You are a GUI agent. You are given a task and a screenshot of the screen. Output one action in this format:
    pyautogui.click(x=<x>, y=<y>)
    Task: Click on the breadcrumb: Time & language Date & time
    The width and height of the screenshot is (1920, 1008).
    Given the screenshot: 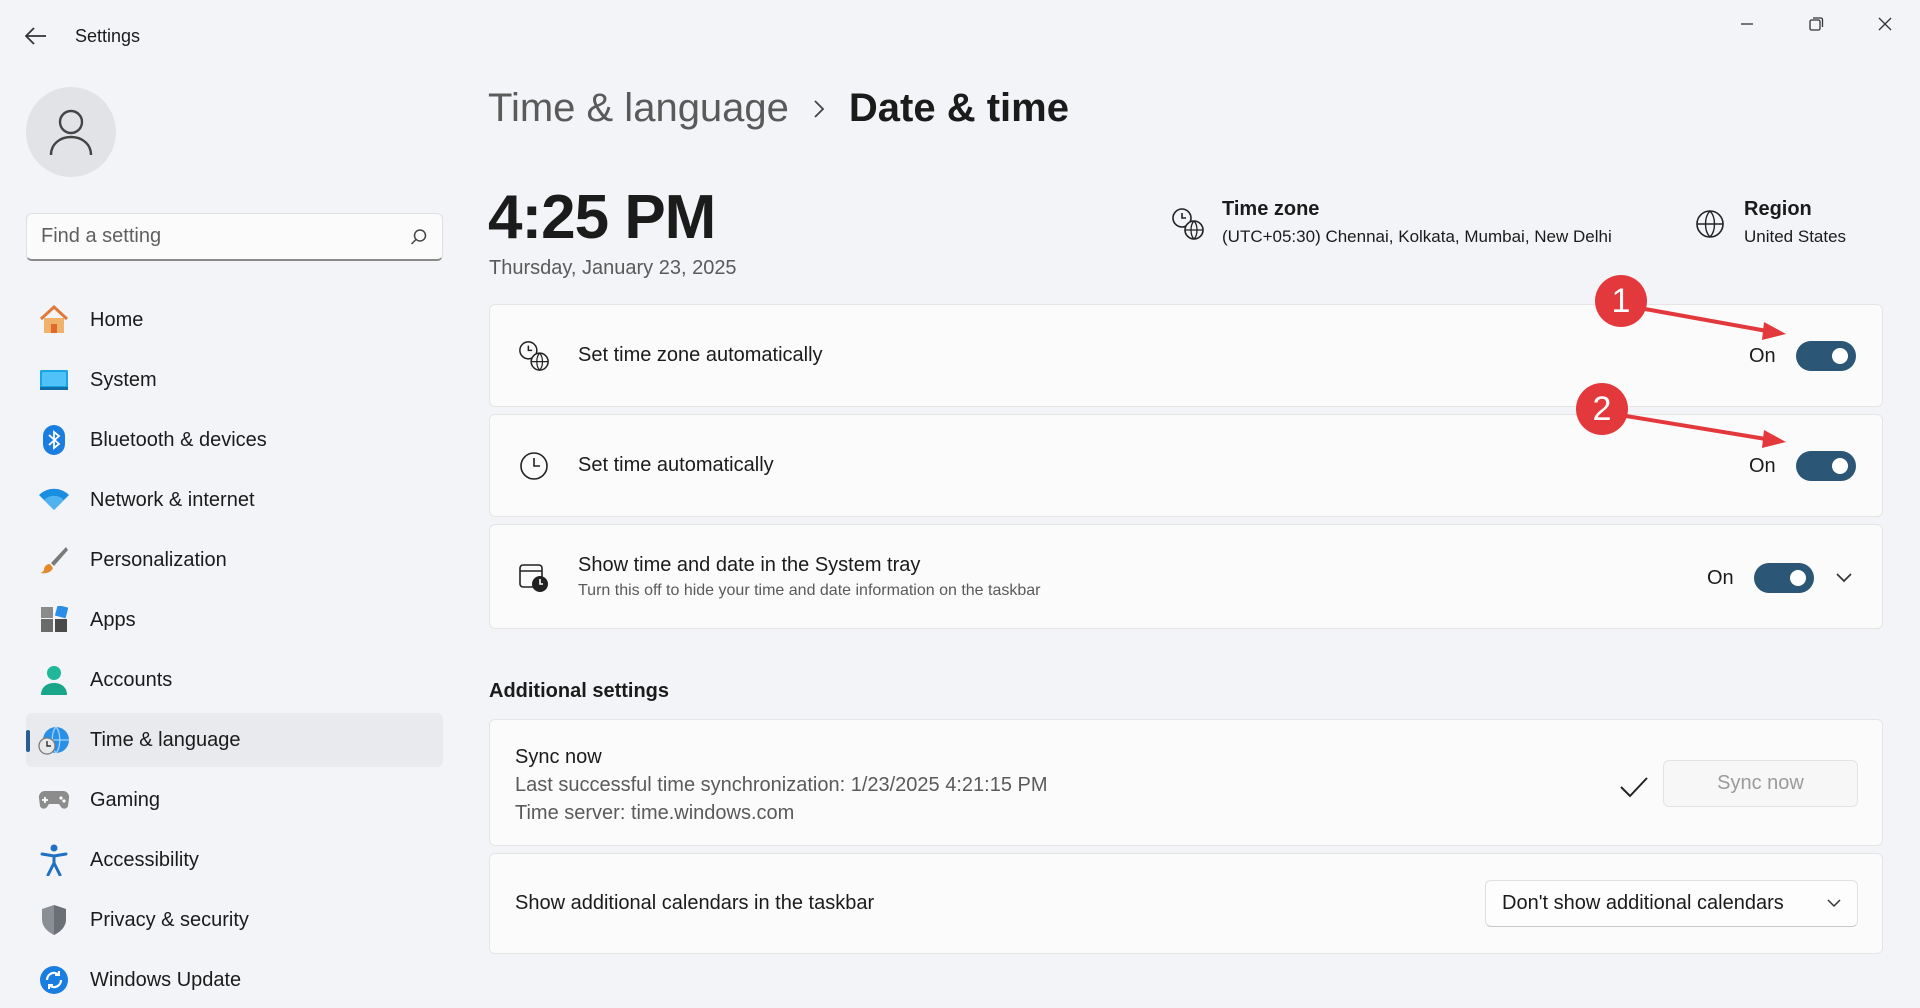 What is the action you would take?
    pyautogui.click(x=778, y=108)
    